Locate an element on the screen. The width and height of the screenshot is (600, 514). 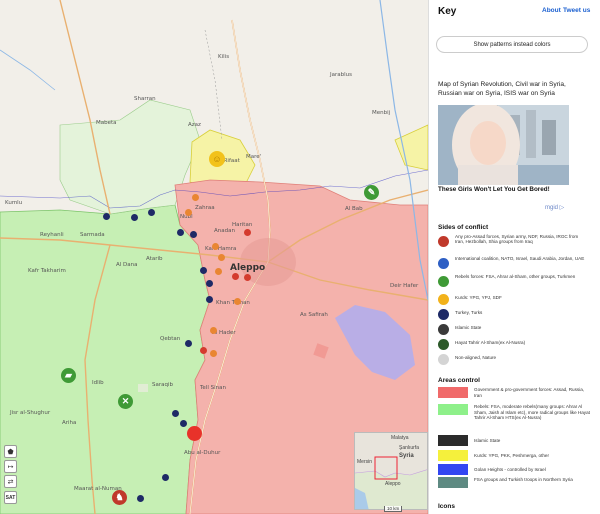
place-label: Kilis is located at coordinates (224, 57).